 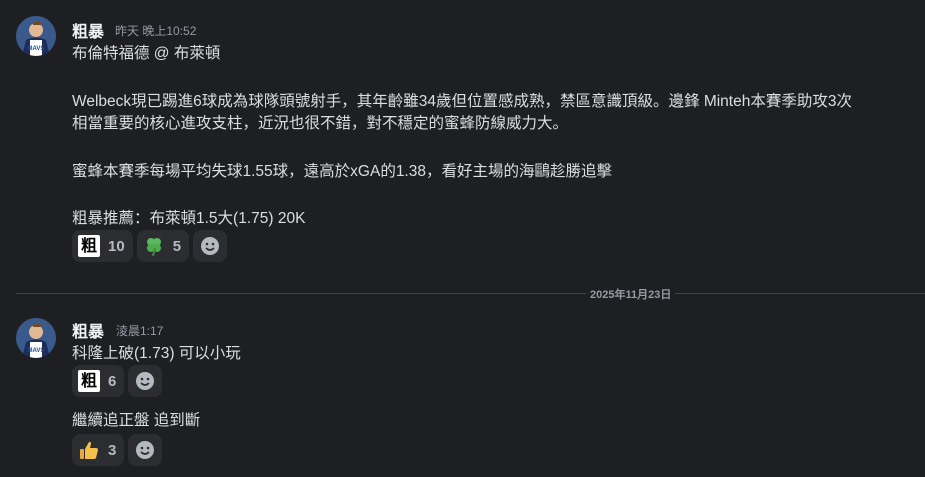 What do you see at coordinates (89, 381) in the screenshot?
I see `cu-character-emoji: 粗` at bounding box center [89, 381].